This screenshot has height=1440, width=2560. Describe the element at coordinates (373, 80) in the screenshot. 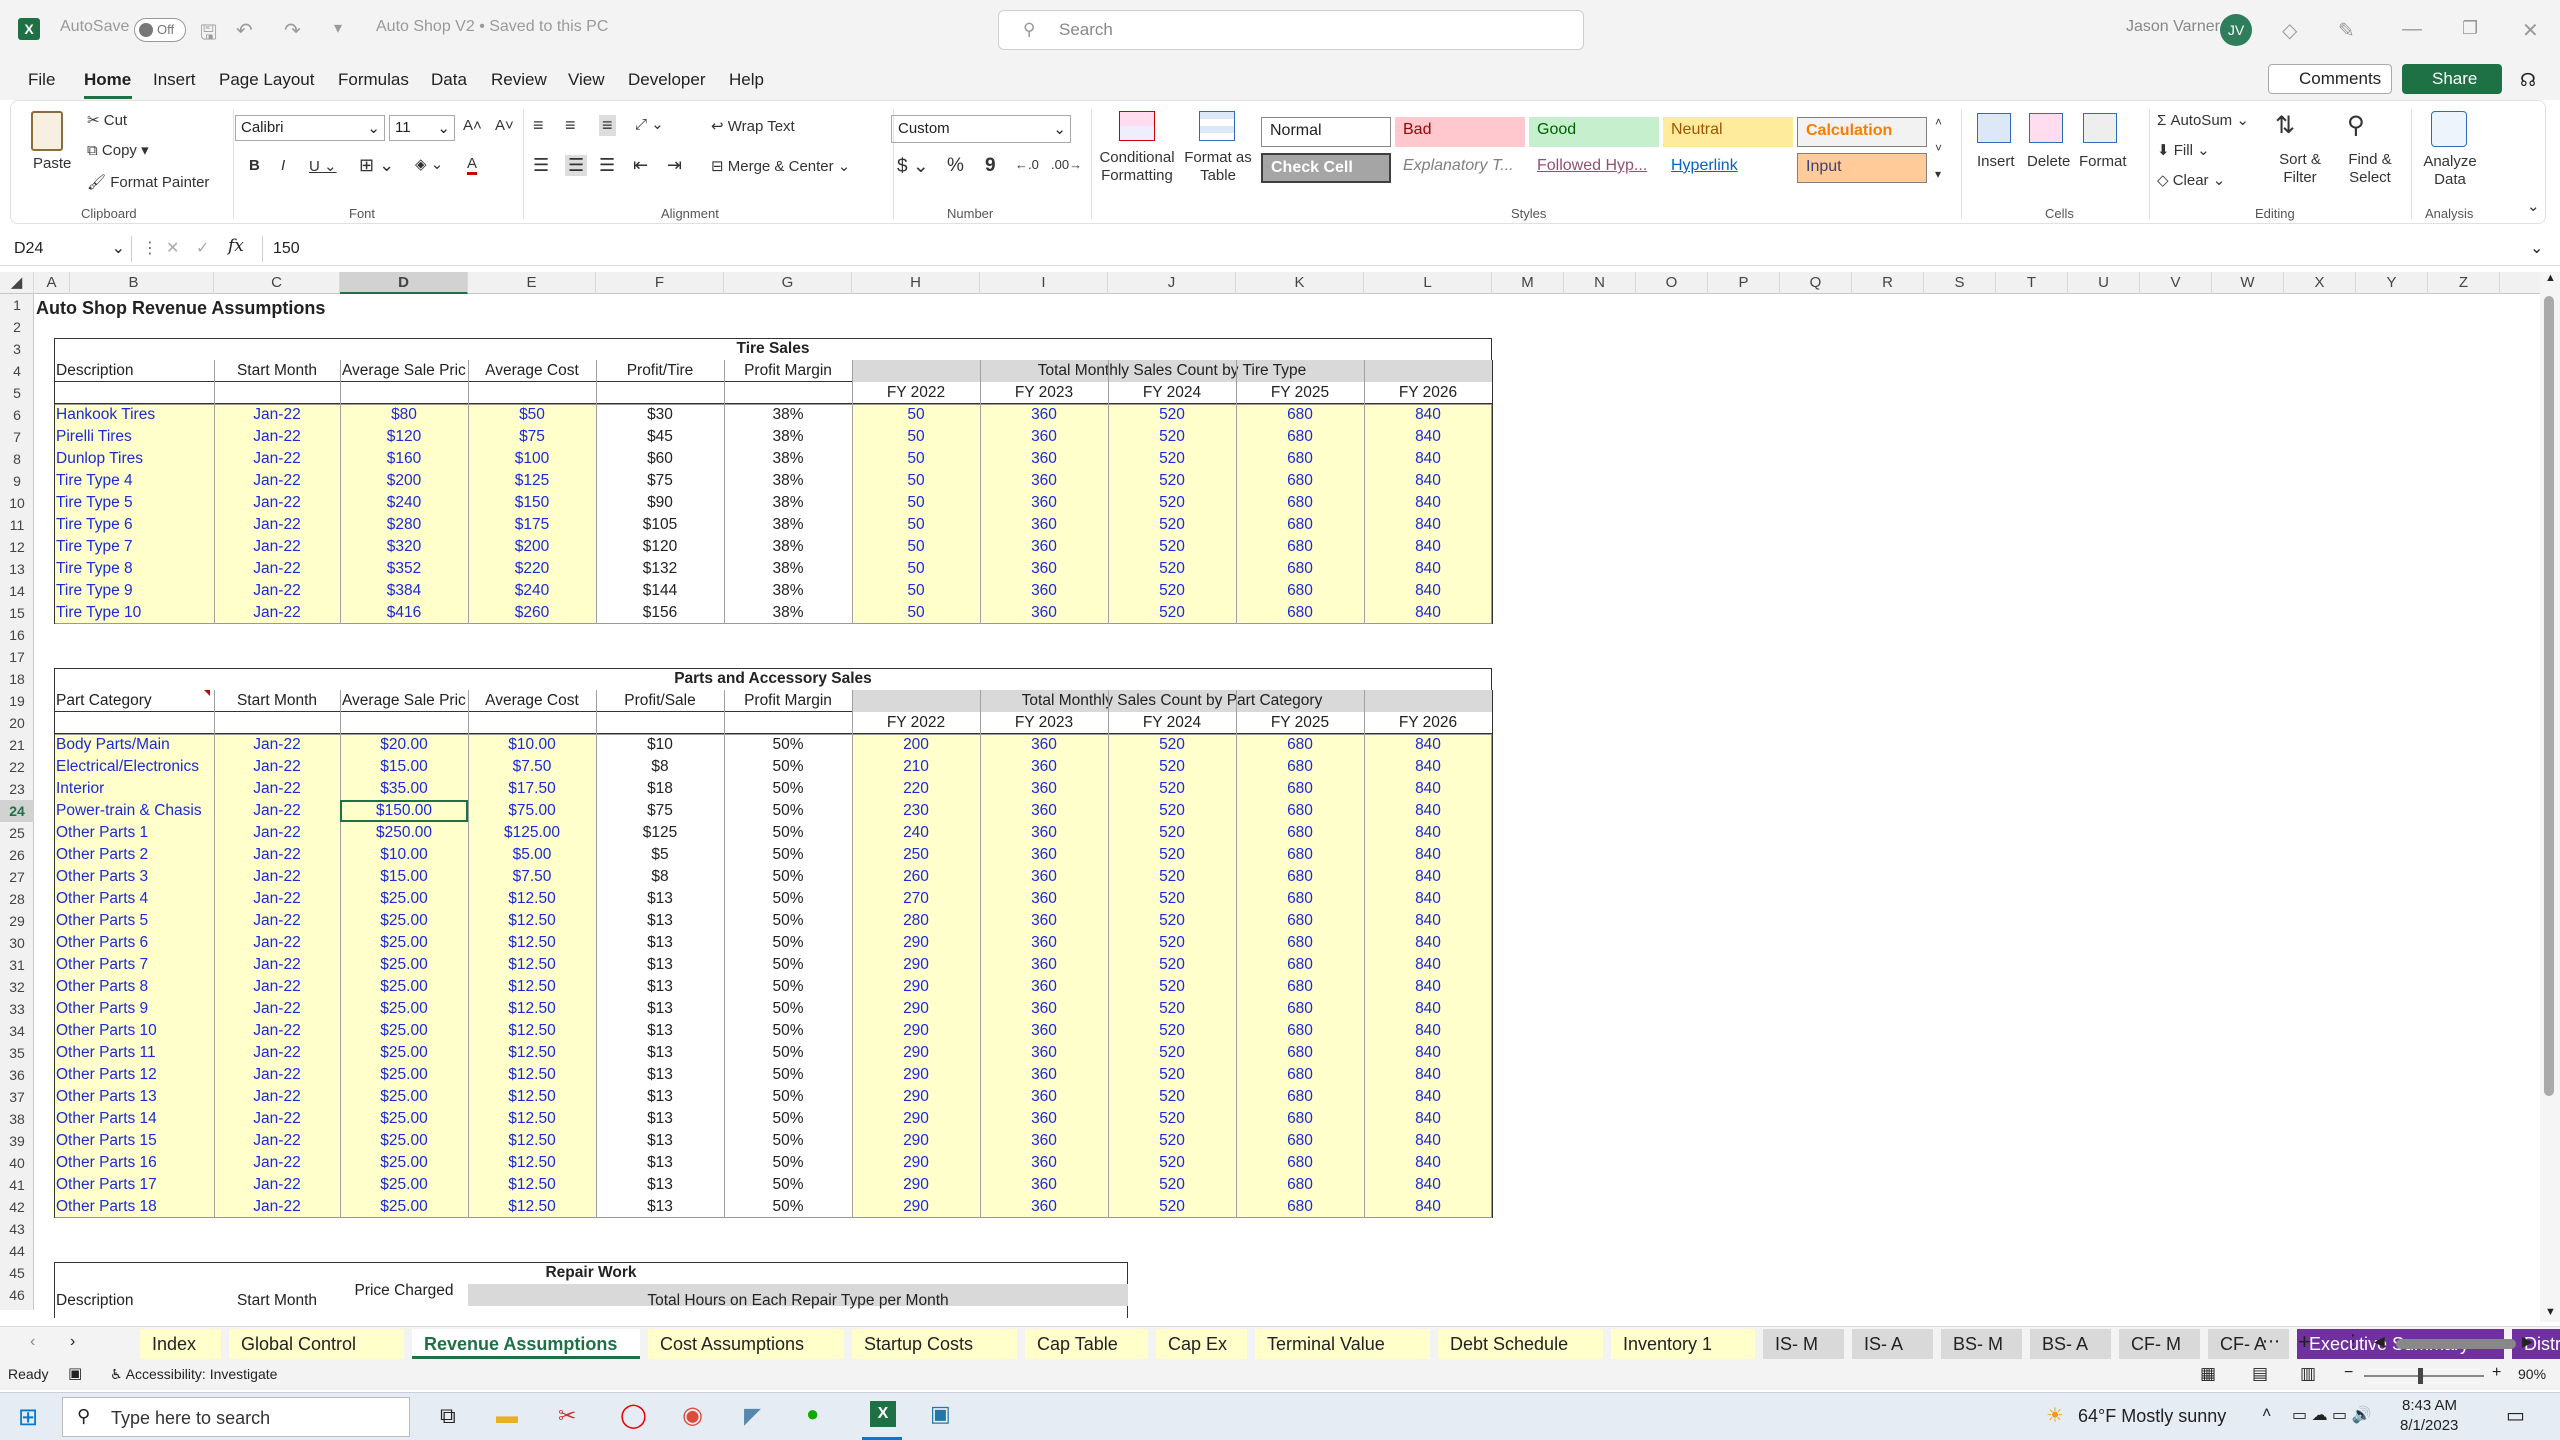

I see `menu-formulas: Formulas` at that location.